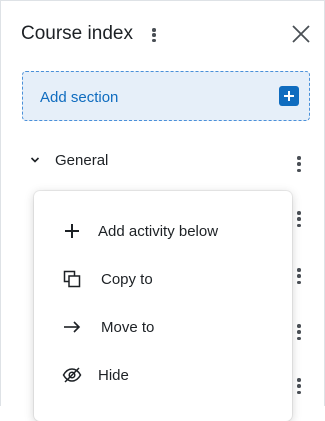 The image size is (325, 421). I want to click on menu-item-add-activity-below: Add activity below, so click(163, 231).